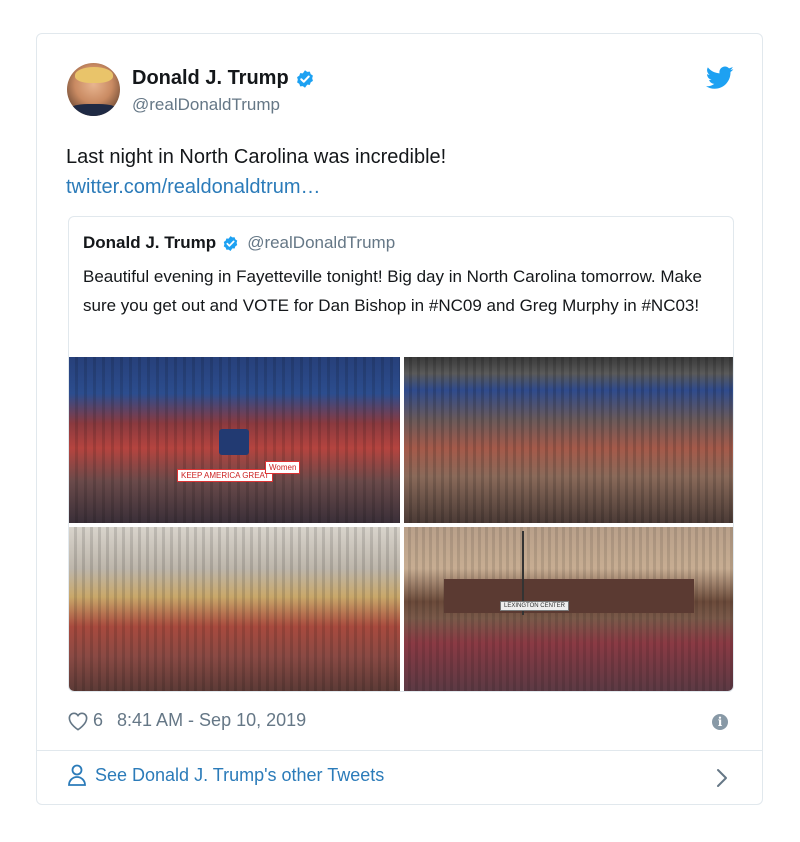 The width and height of the screenshot is (800, 842). Describe the element at coordinates (569, 596) in the screenshot. I see `arena-building` at that location.